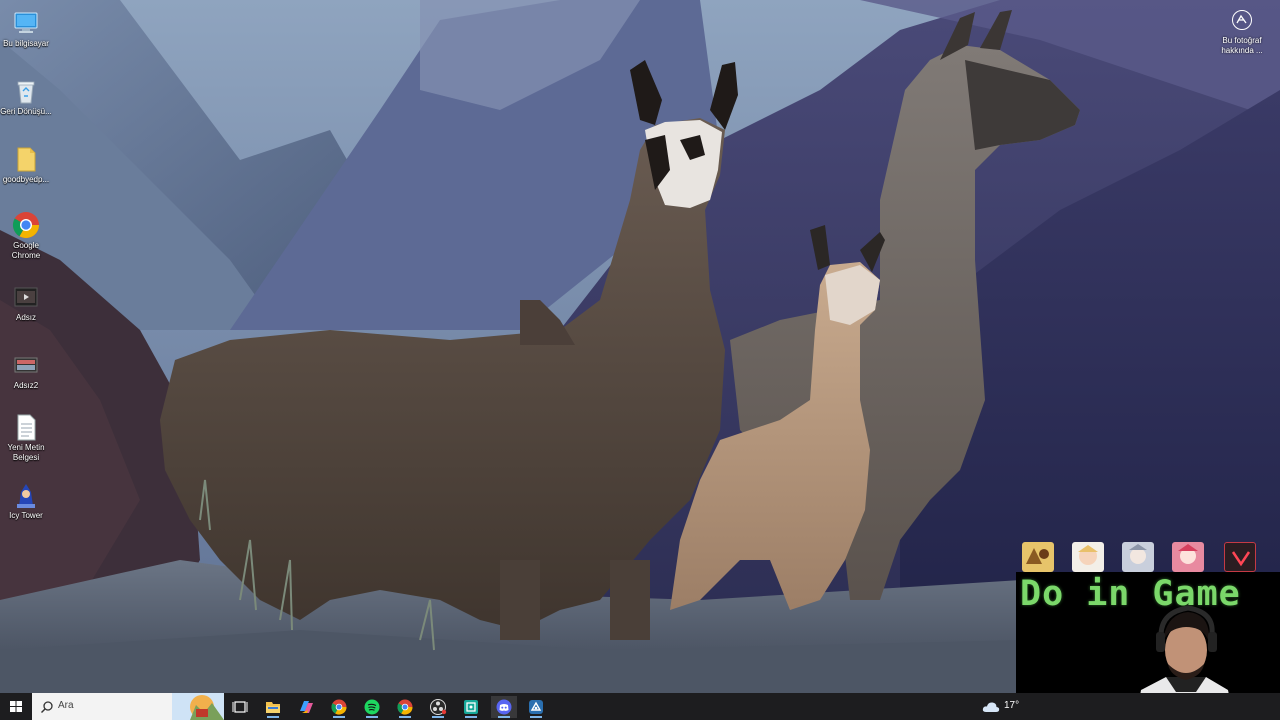  I want to click on valorant-icon, so click(1240, 557).